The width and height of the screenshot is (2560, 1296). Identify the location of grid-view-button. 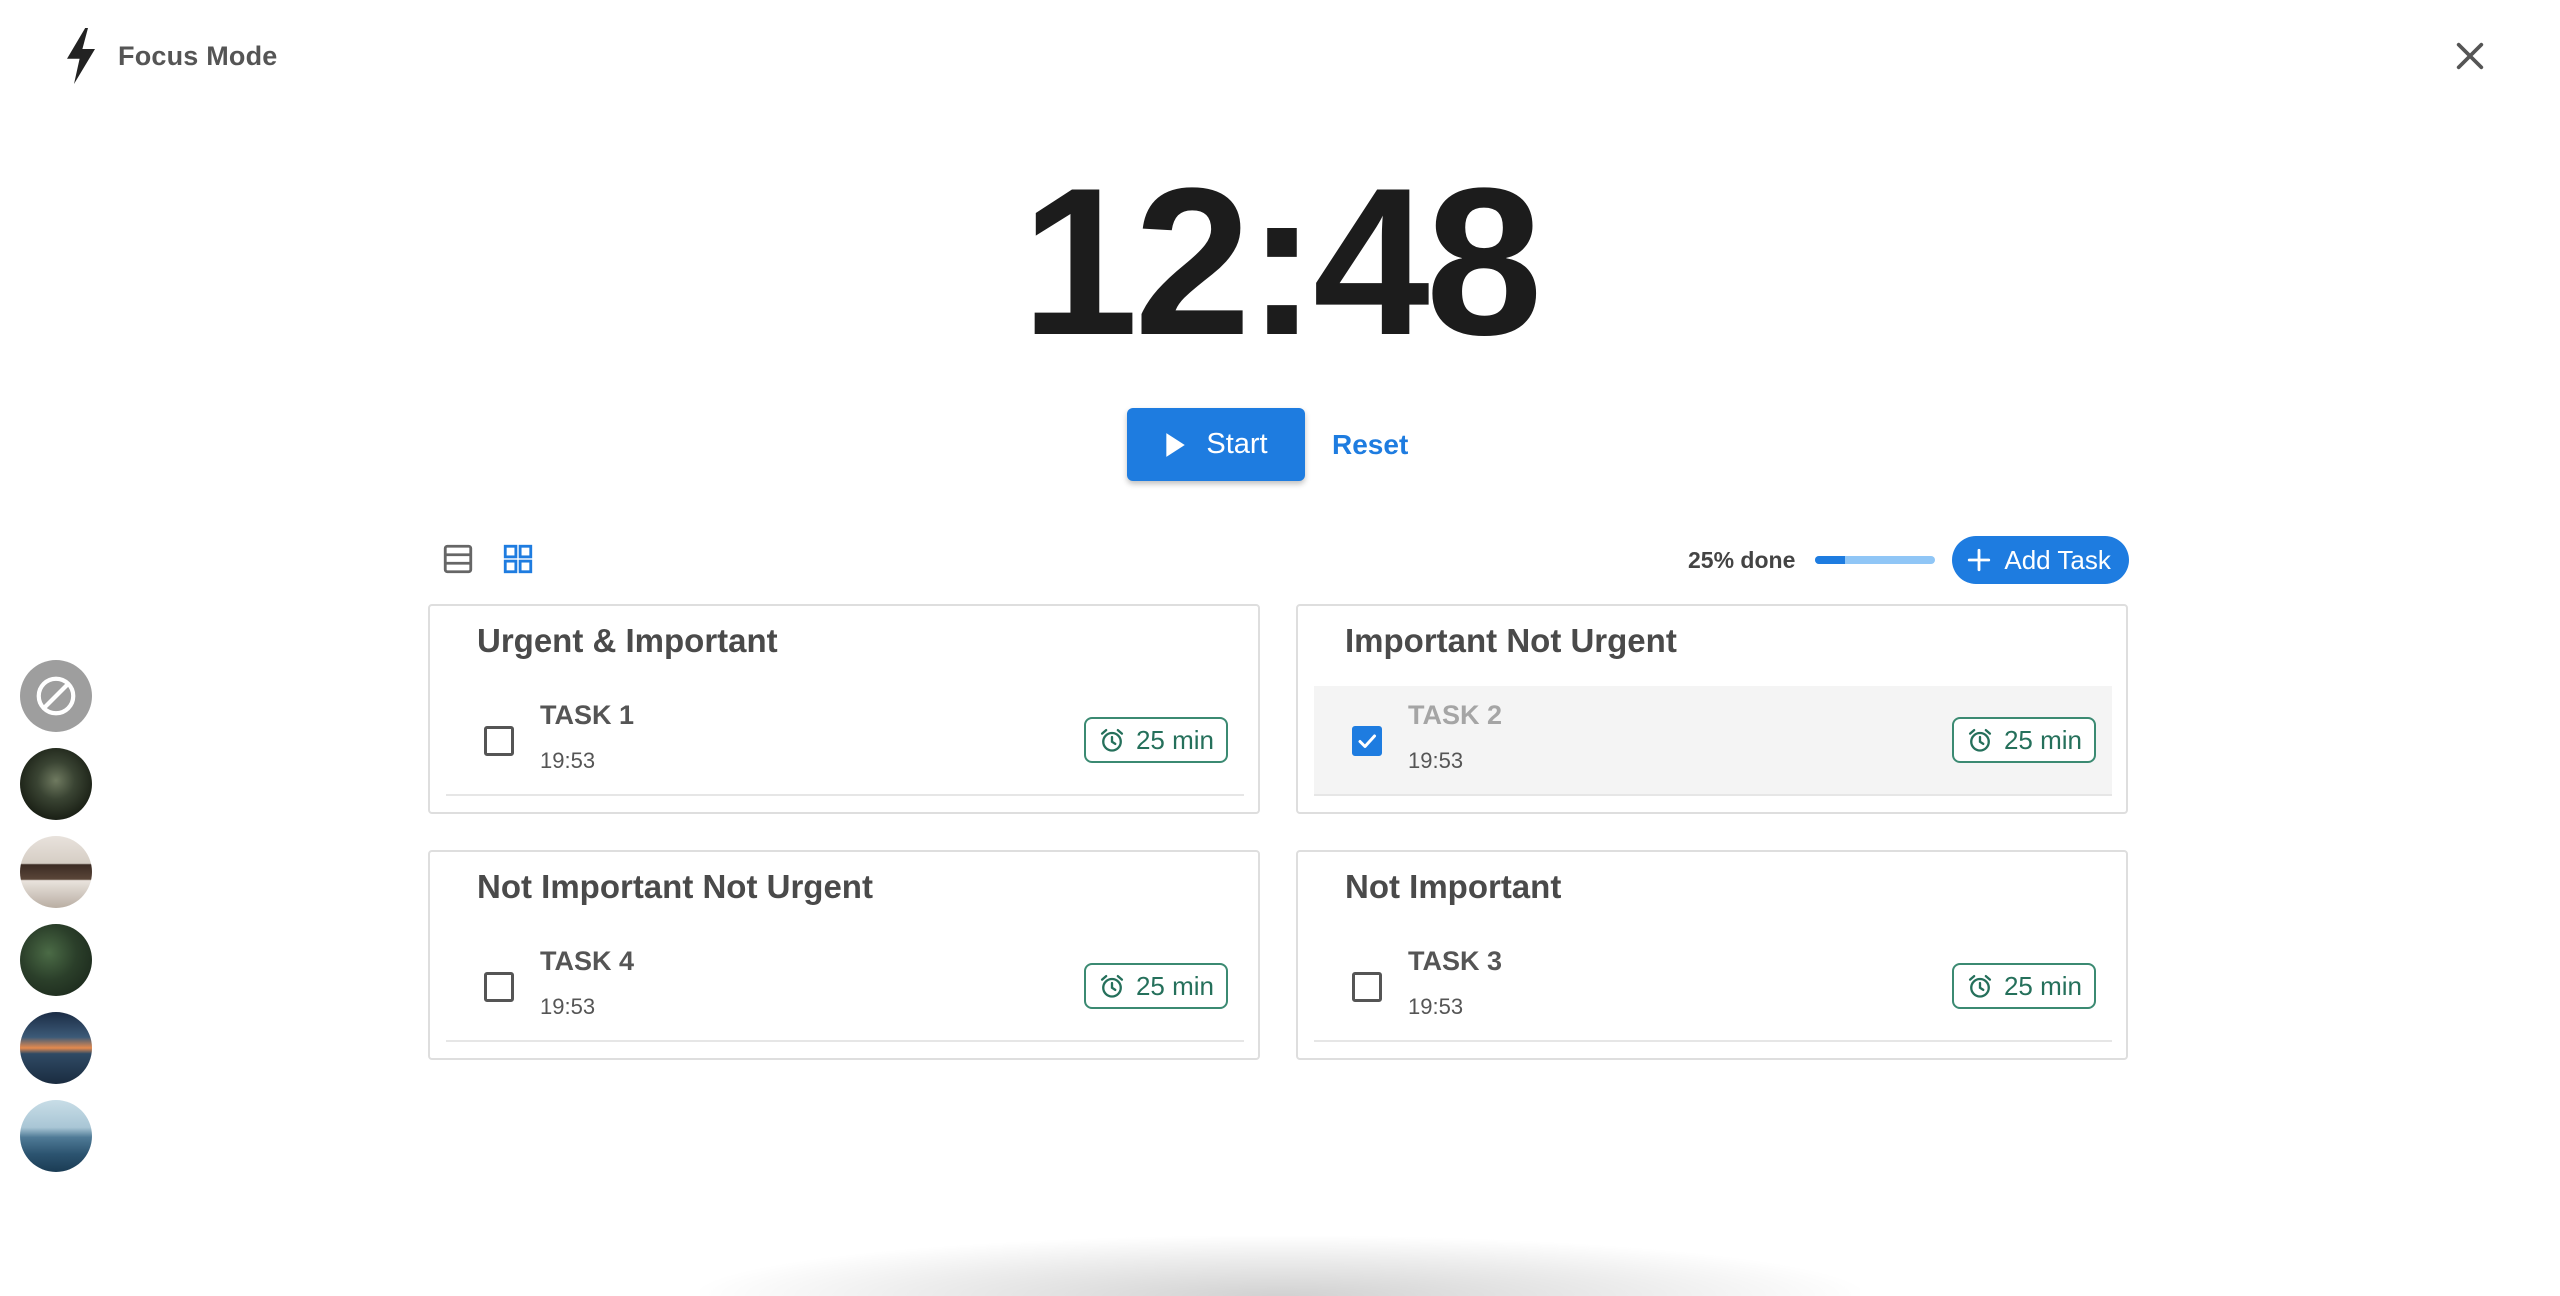
(518, 559).